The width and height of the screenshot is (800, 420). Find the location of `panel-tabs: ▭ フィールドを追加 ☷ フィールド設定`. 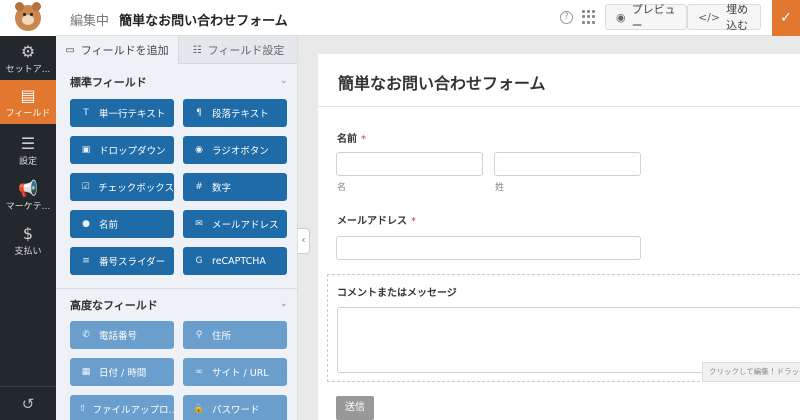

panel-tabs: ▭ フィールドを追加 ☷ フィールド設定 is located at coordinates (176, 50).